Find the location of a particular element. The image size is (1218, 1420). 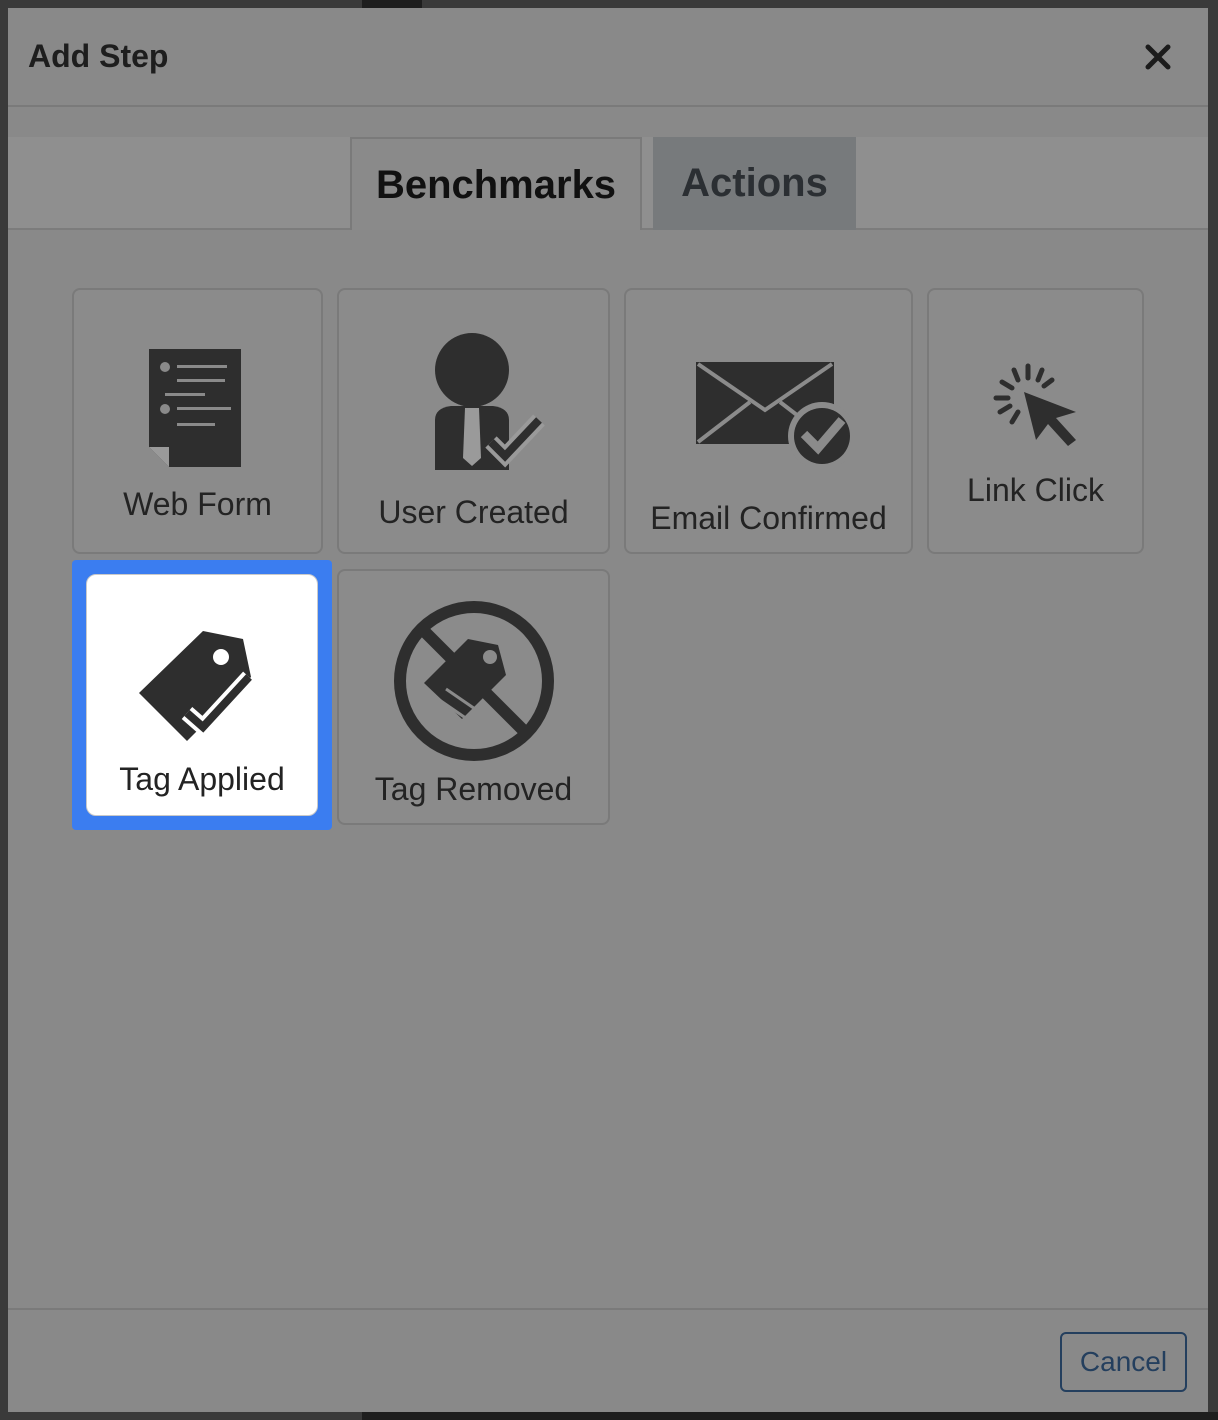

step-web-form: Web Form is located at coordinates (197, 421).